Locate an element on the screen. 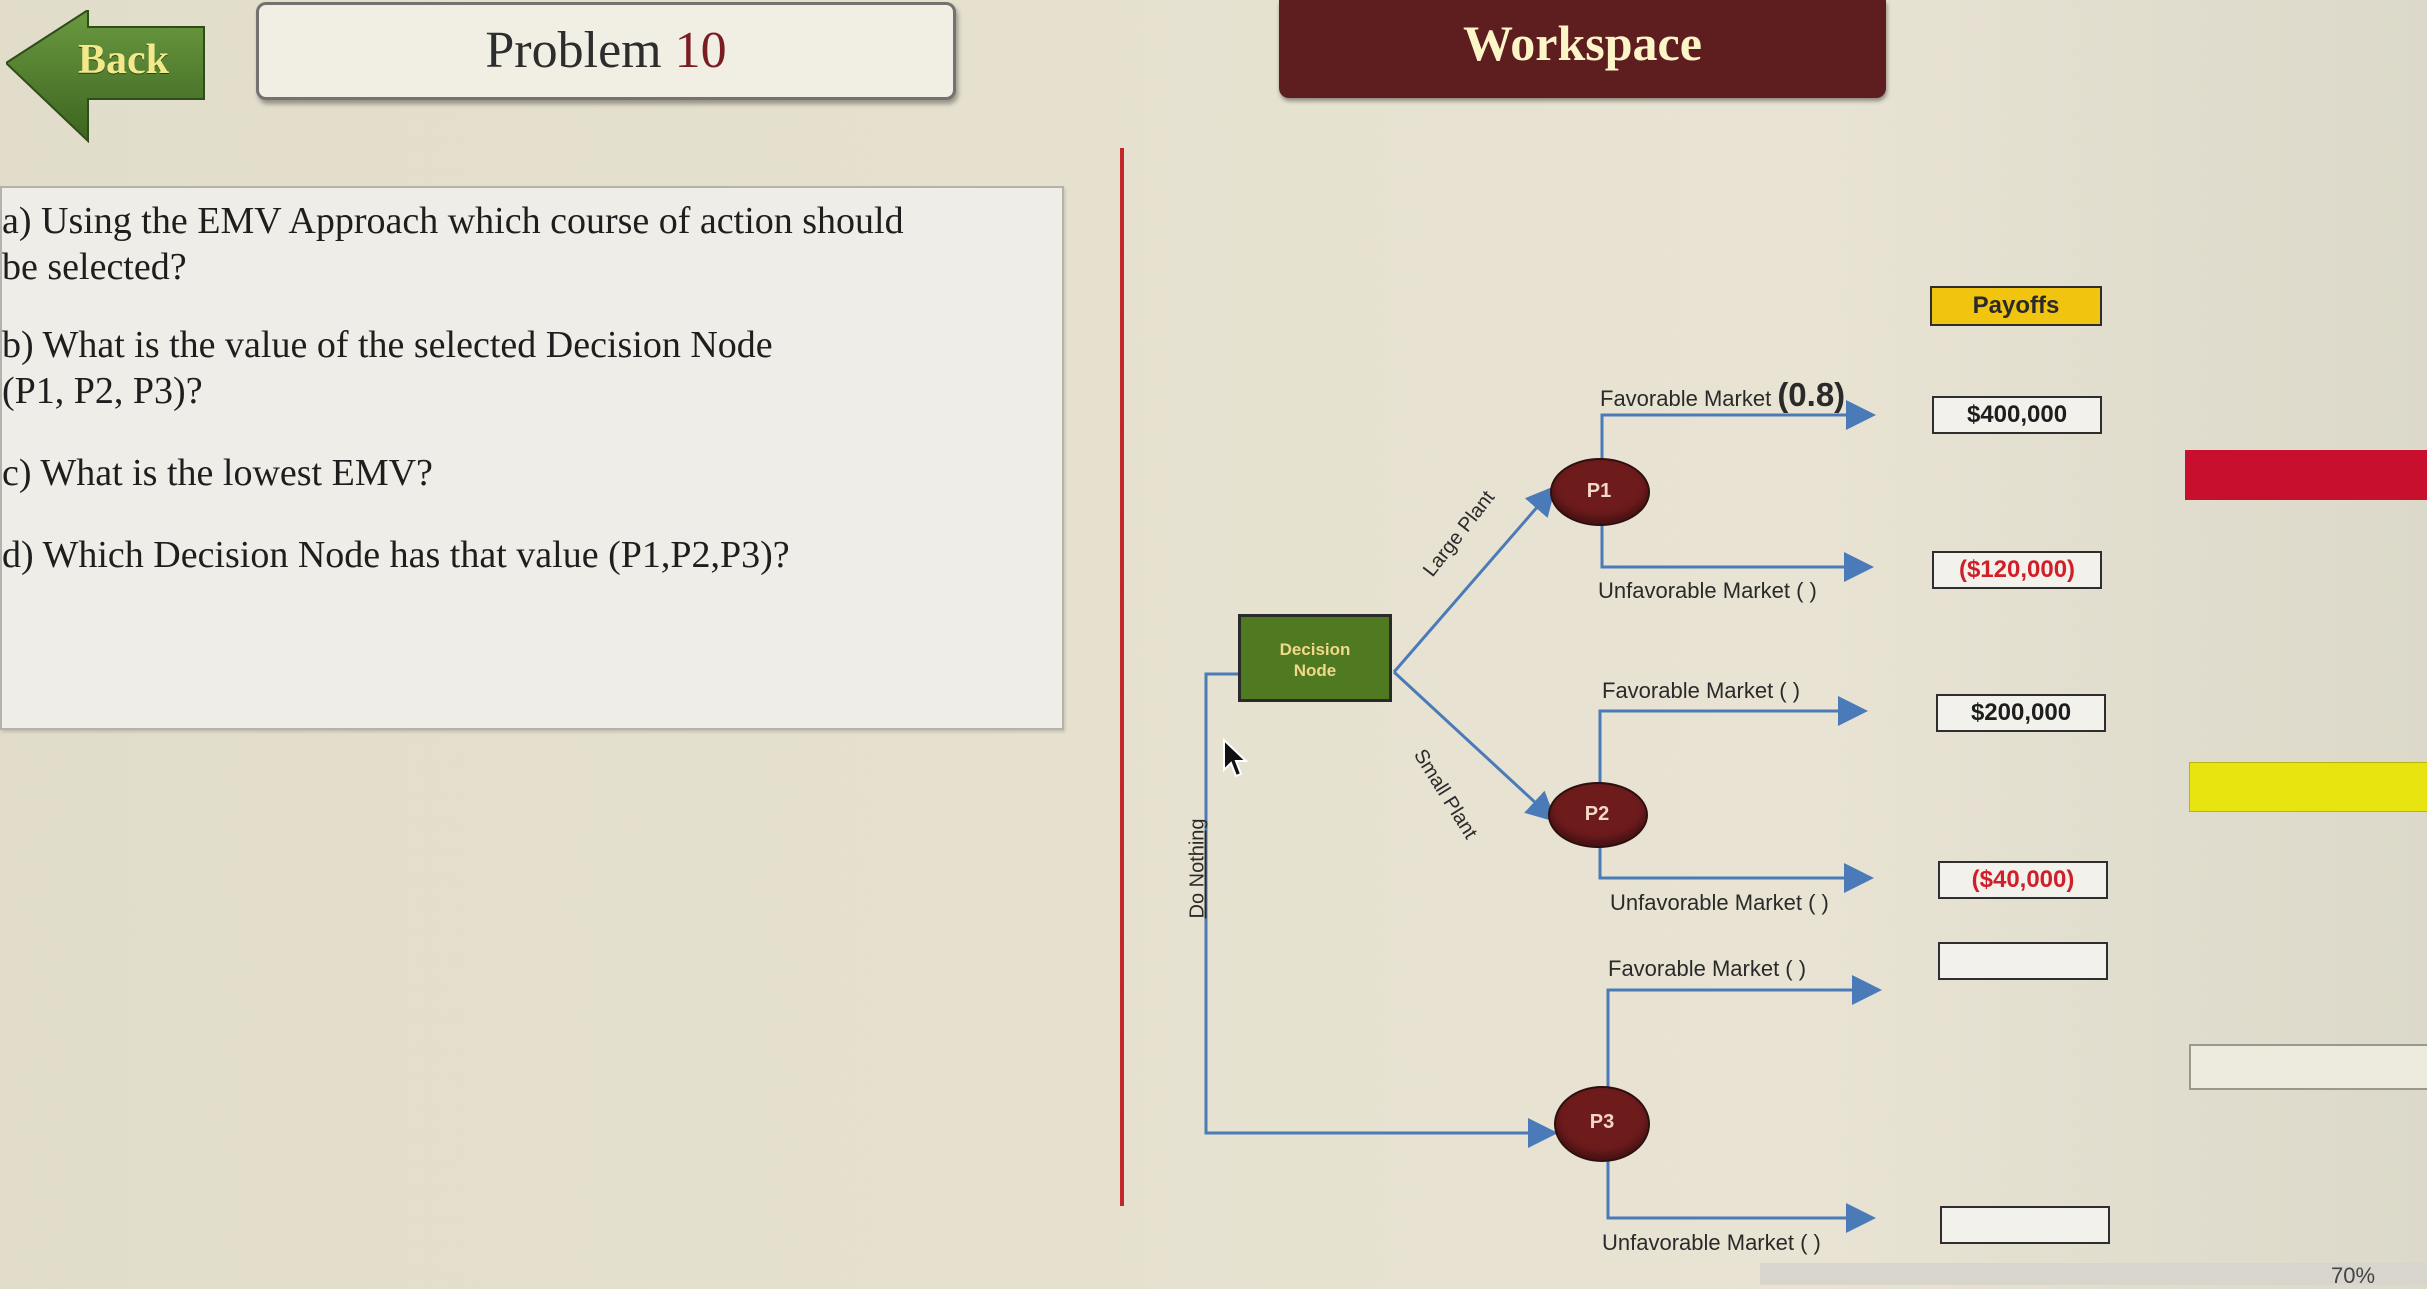  status-bar is located at coordinates (2093, 1274).